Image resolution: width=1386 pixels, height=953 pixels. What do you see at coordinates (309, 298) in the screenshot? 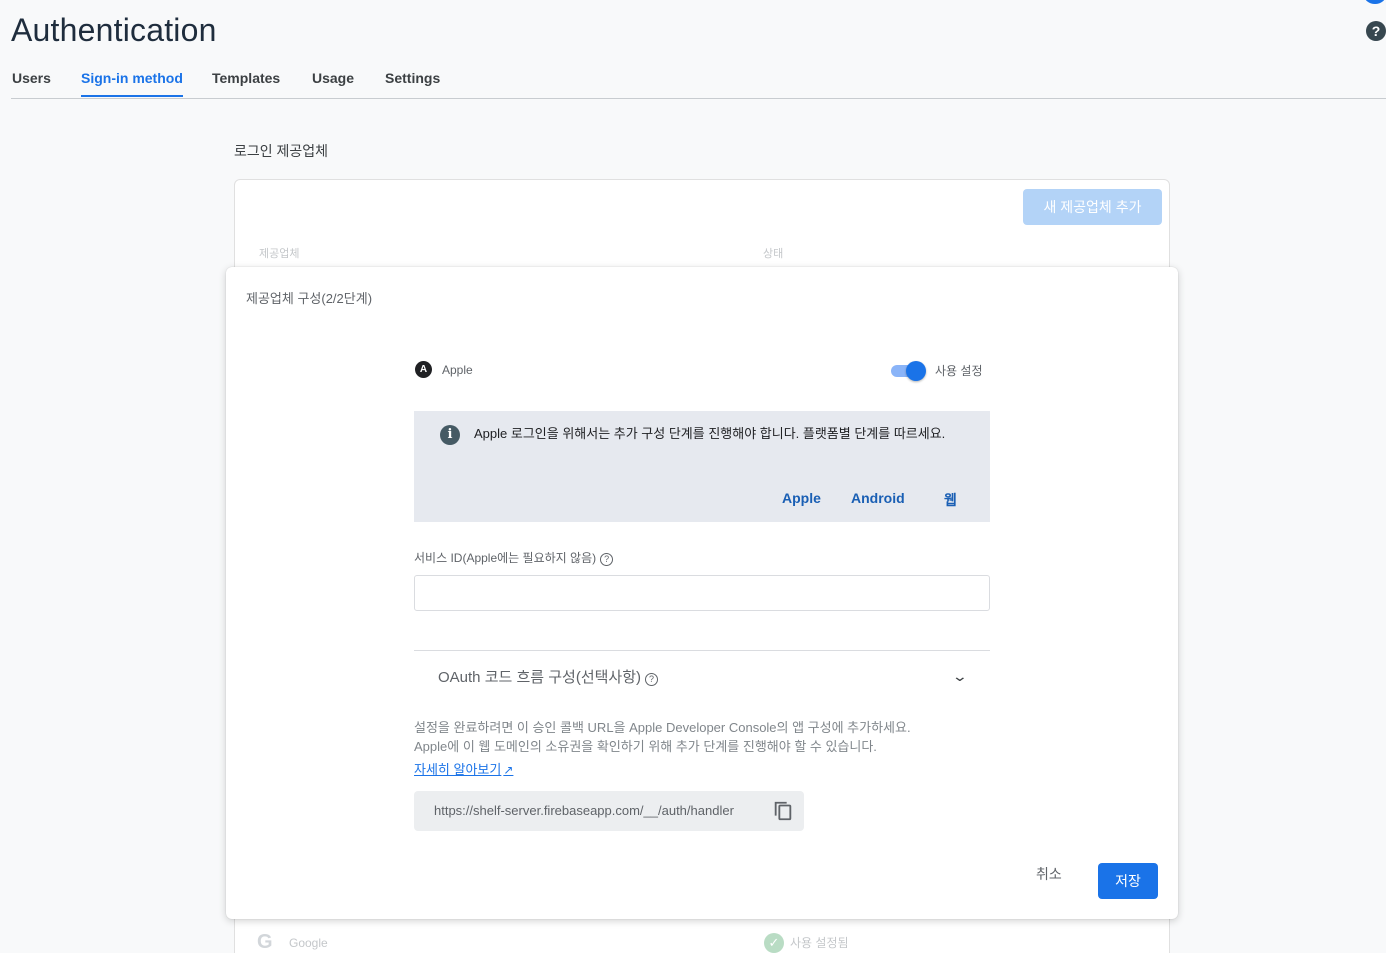
I see `dialog-title: 제공업체 구성(2/2단계)` at bounding box center [309, 298].